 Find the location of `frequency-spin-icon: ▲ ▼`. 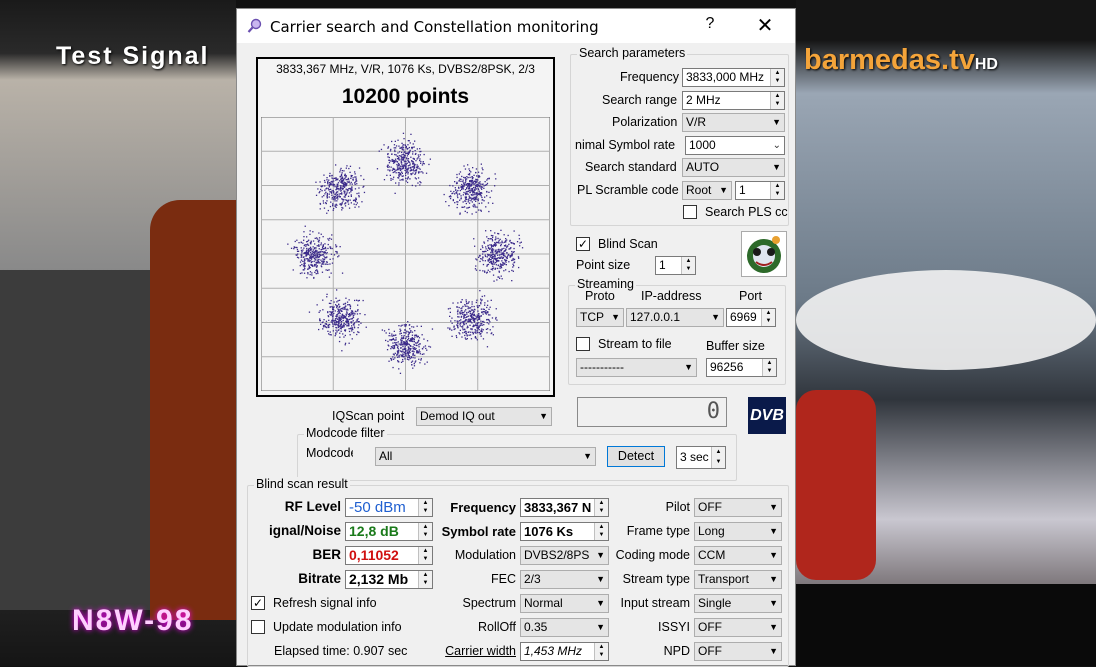

frequency-spin-icon: ▲ ▼ is located at coordinates (777, 77).